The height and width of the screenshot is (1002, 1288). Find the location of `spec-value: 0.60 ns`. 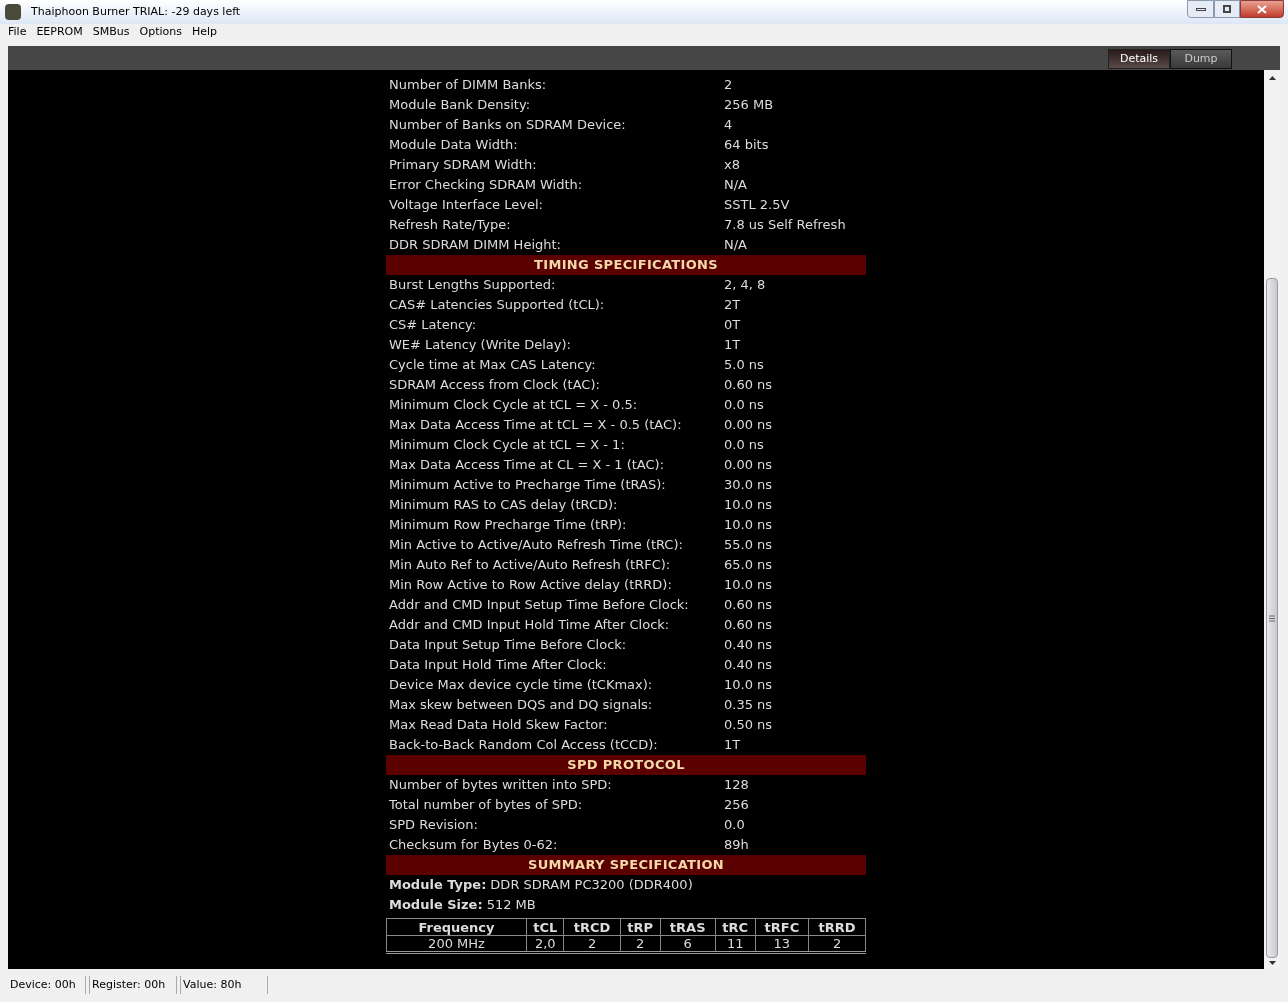

spec-value: 0.60 ns is located at coordinates (748, 385).